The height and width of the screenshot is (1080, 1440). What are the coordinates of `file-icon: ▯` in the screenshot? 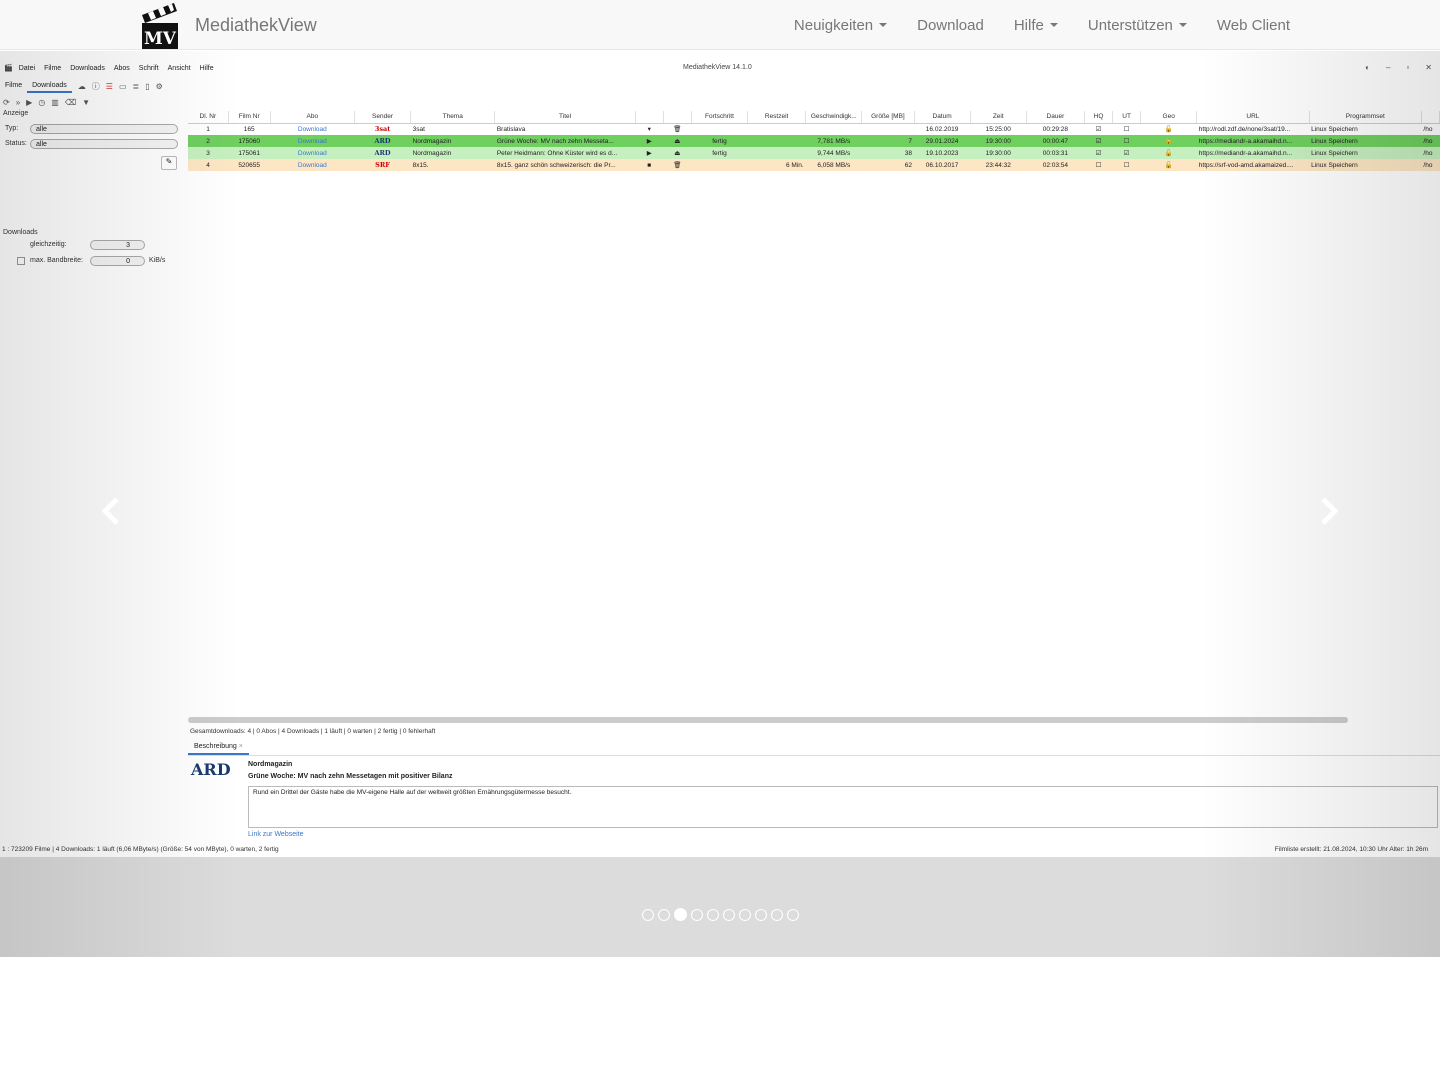 It's located at (147, 86).